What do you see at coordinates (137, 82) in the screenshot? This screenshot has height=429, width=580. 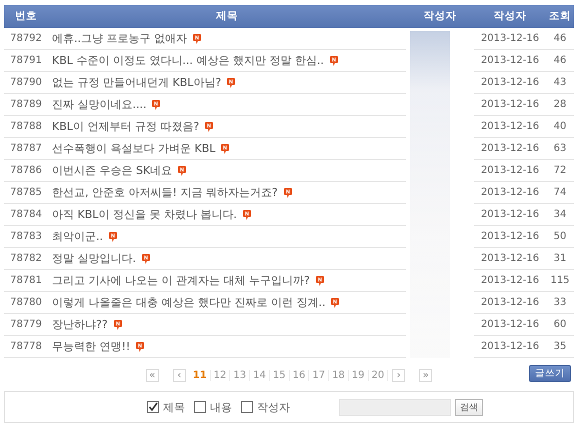 I see `post-title-link: 없는 규정 만들어내던게 KBL아님?` at bounding box center [137, 82].